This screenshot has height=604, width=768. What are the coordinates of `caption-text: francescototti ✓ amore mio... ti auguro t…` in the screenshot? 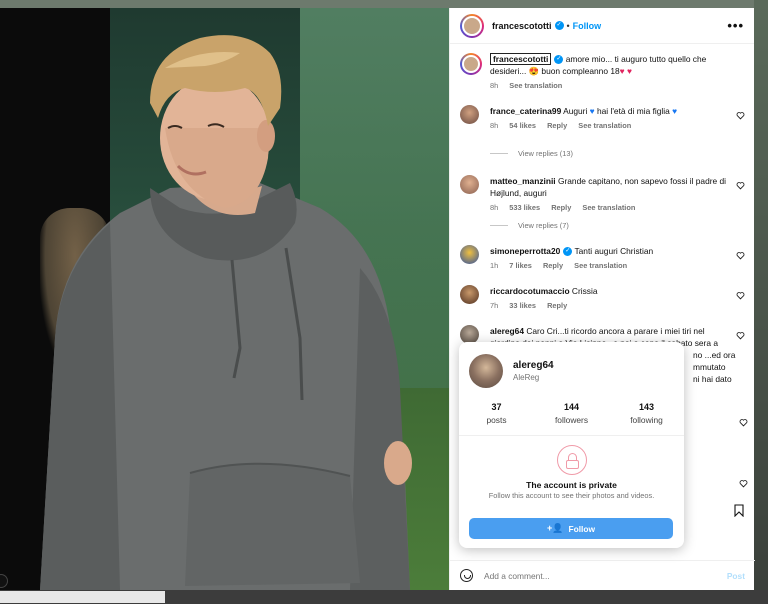 It's located at (598, 64).